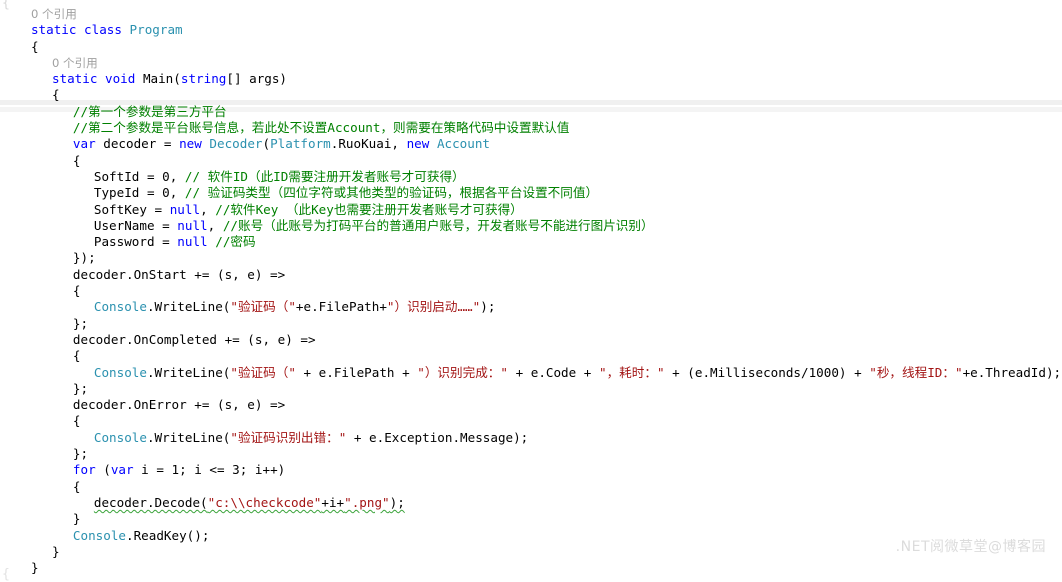  Describe the element at coordinates (97, 79) in the screenshot. I see `code-token: static void` at that location.